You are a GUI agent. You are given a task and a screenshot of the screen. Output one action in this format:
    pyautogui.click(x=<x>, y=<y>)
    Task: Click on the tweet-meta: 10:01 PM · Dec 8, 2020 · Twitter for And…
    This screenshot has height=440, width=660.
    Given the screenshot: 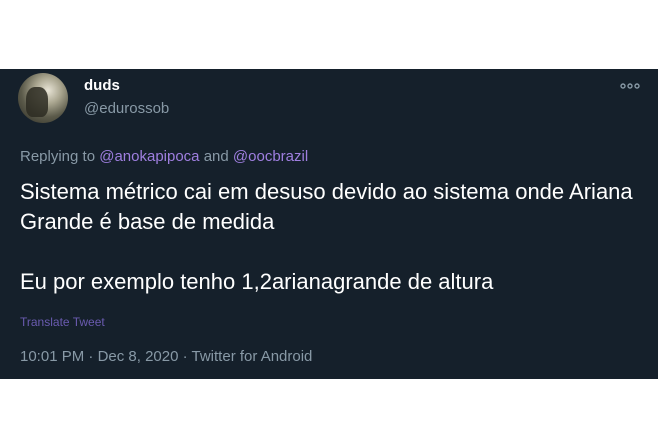 What is the action you would take?
    pyautogui.click(x=166, y=356)
    